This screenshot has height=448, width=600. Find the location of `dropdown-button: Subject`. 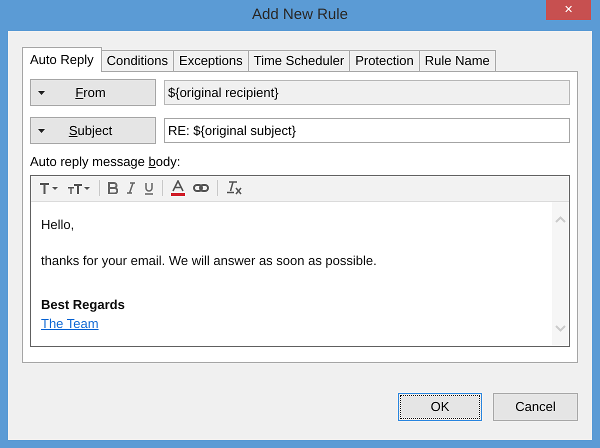

dropdown-button: Subject is located at coordinates (93, 130).